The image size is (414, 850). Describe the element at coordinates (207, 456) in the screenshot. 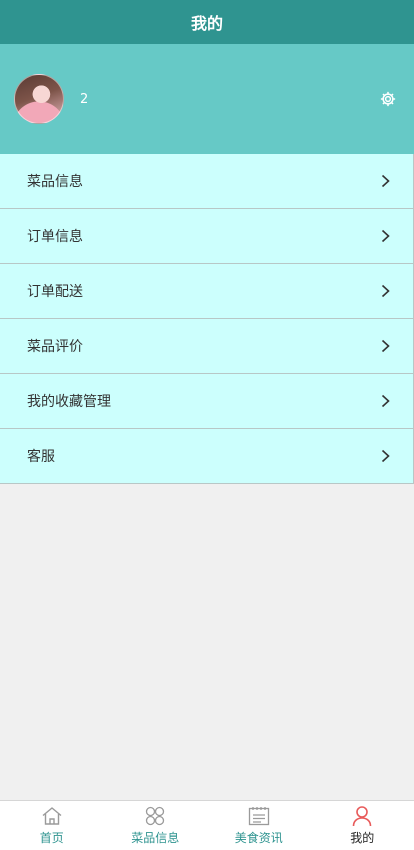

I see `menu-item-customer-service: 客服` at that location.